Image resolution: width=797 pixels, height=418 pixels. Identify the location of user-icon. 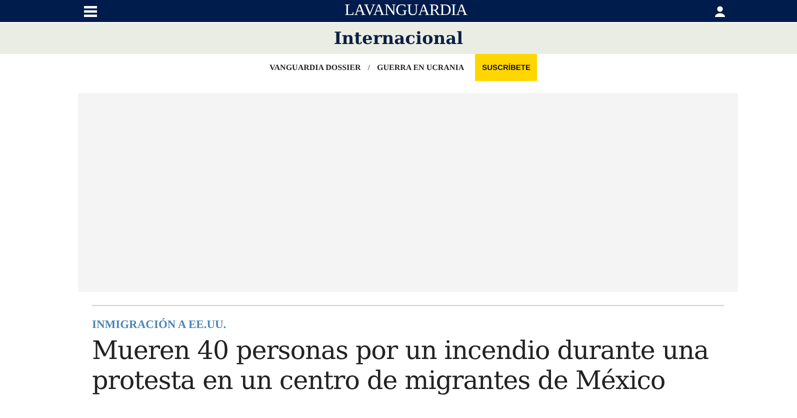
(719, 11).